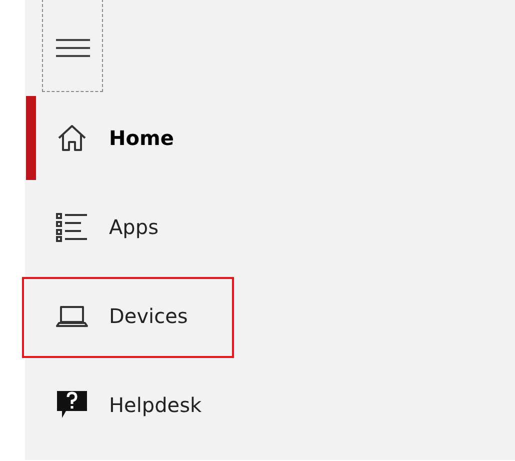 The image size is (515, 461). What do you see at coordinates (146, 138) in the screenshot?
I see `nav-item: Home` at bounding box center [146, 138].